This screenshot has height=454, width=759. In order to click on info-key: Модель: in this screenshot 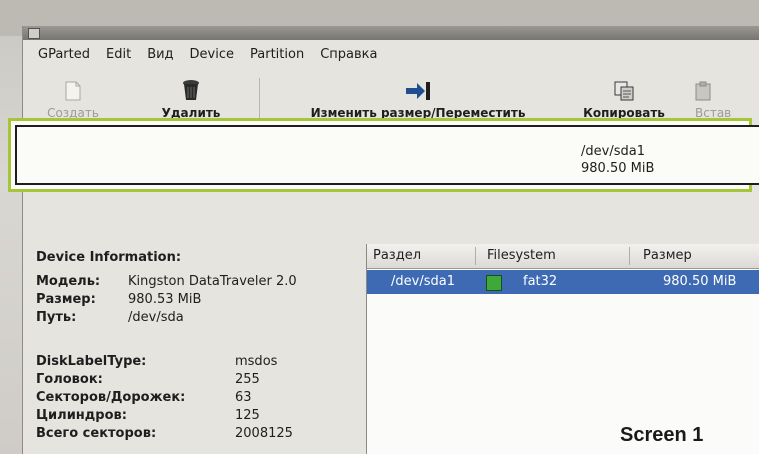, I will do `click(68, 281)`.